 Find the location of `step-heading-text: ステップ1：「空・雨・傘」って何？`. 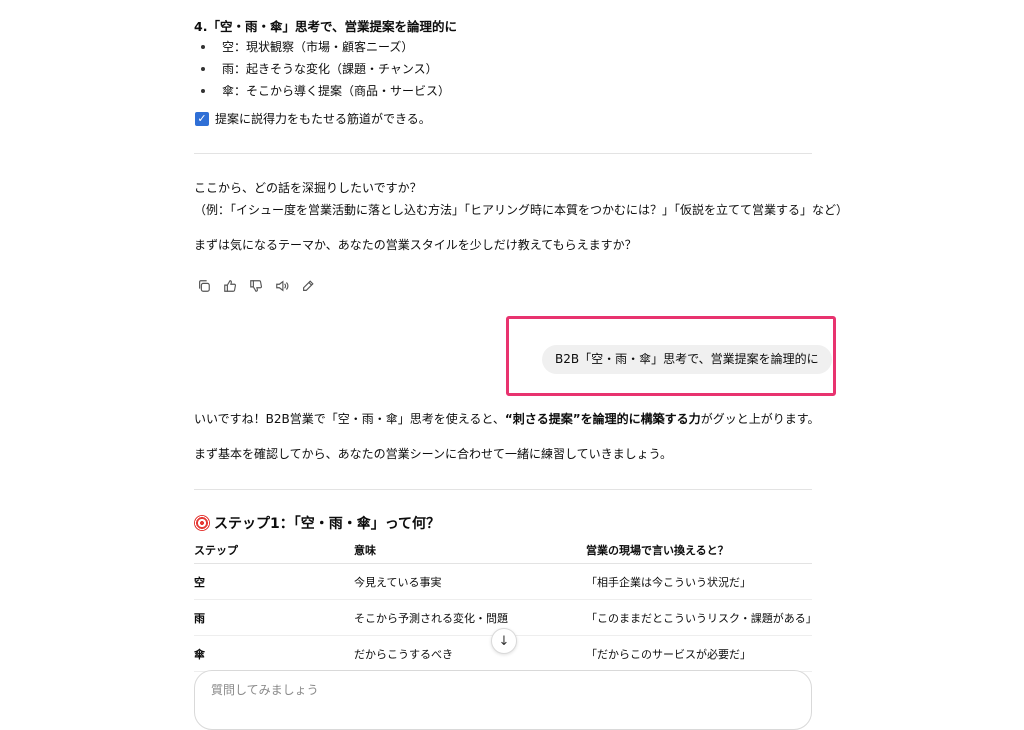

step-heading-text: ステップ1：「空・雨・傘」って何？ is located at coordinates (327, 524).